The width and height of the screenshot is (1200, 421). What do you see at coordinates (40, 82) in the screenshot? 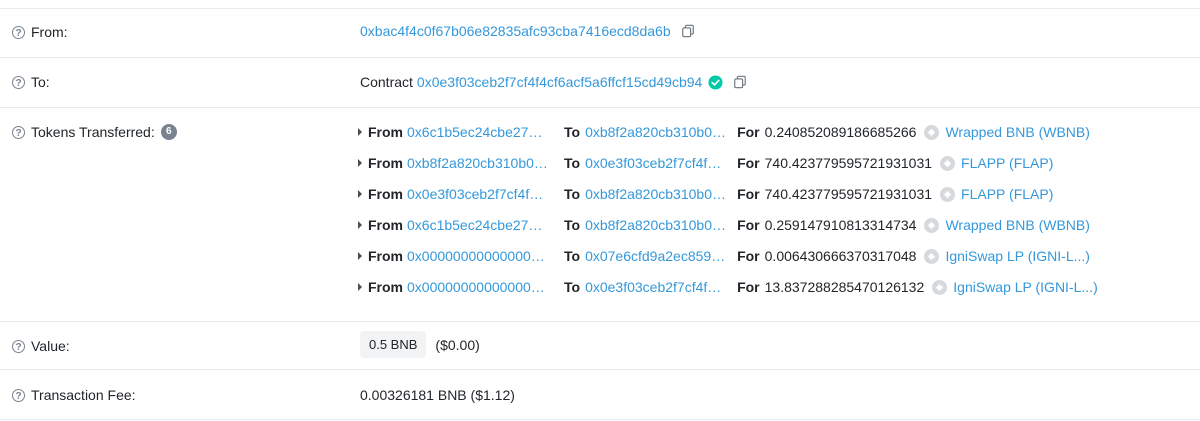
I see `to-label-text: To:` at bounding box center [40, 82].